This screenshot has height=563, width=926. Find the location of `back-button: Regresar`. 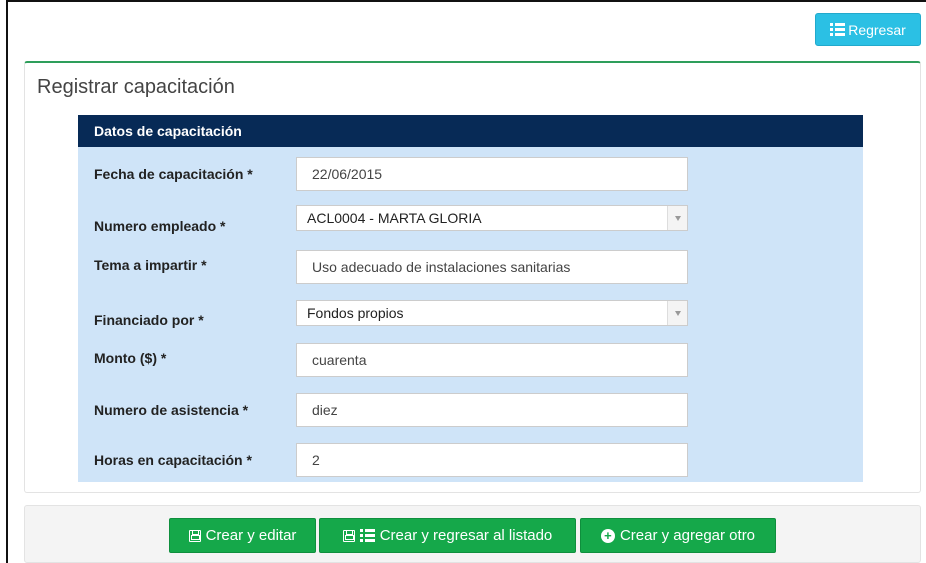

back-button: Regresar is located at coordinates (868, 29).